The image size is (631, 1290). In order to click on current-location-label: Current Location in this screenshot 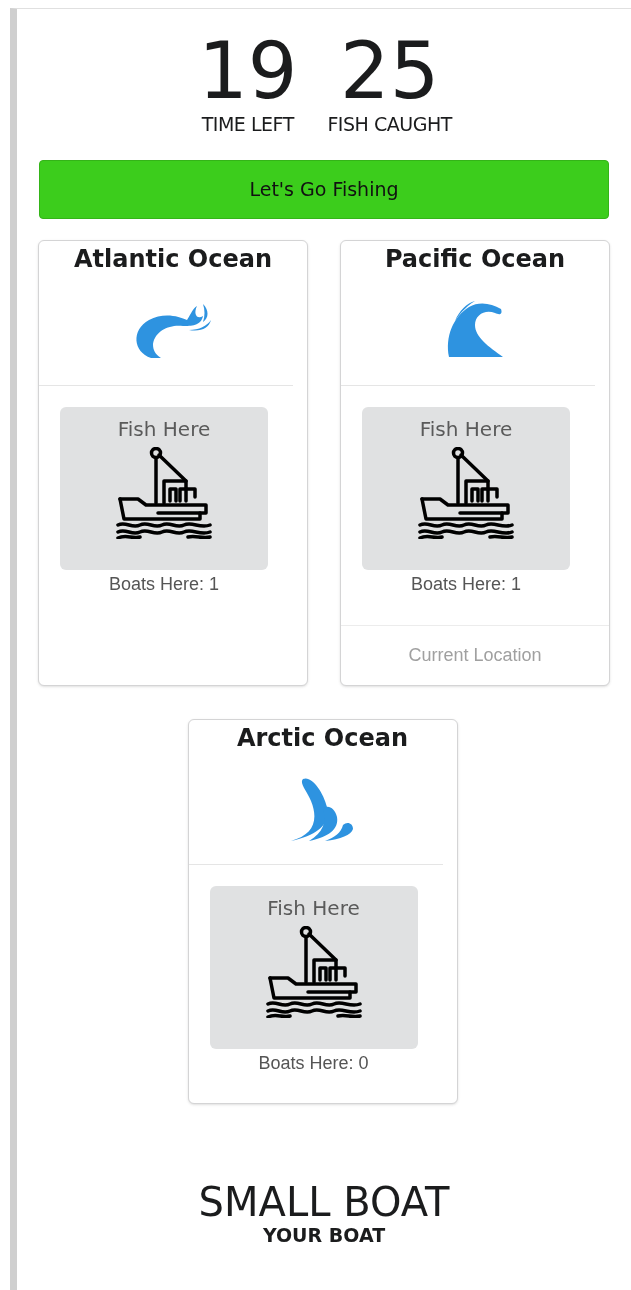, I will do `click(475, 655)`.